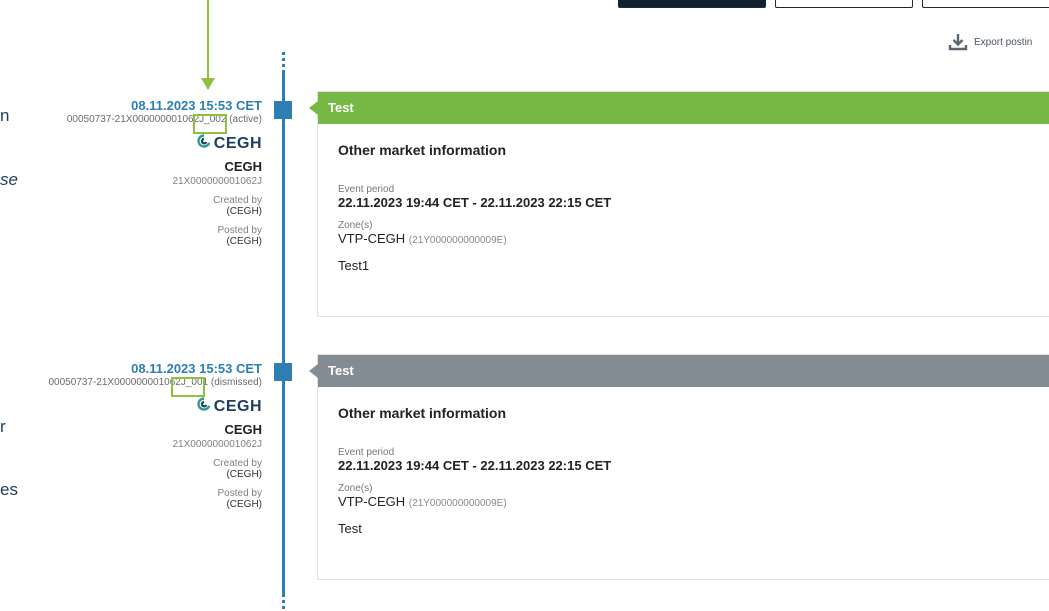  Describe the element at coordinates (208, 40) in the screenshot. I see `annotation-arrow` at that location.